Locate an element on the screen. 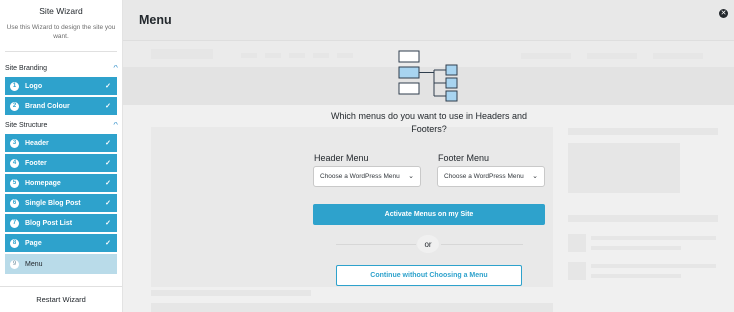 The width and height of the screenshot is (734, 312). step-brand-colour: 2 Brand Colour ✓ is located at coordinates (61, 106).